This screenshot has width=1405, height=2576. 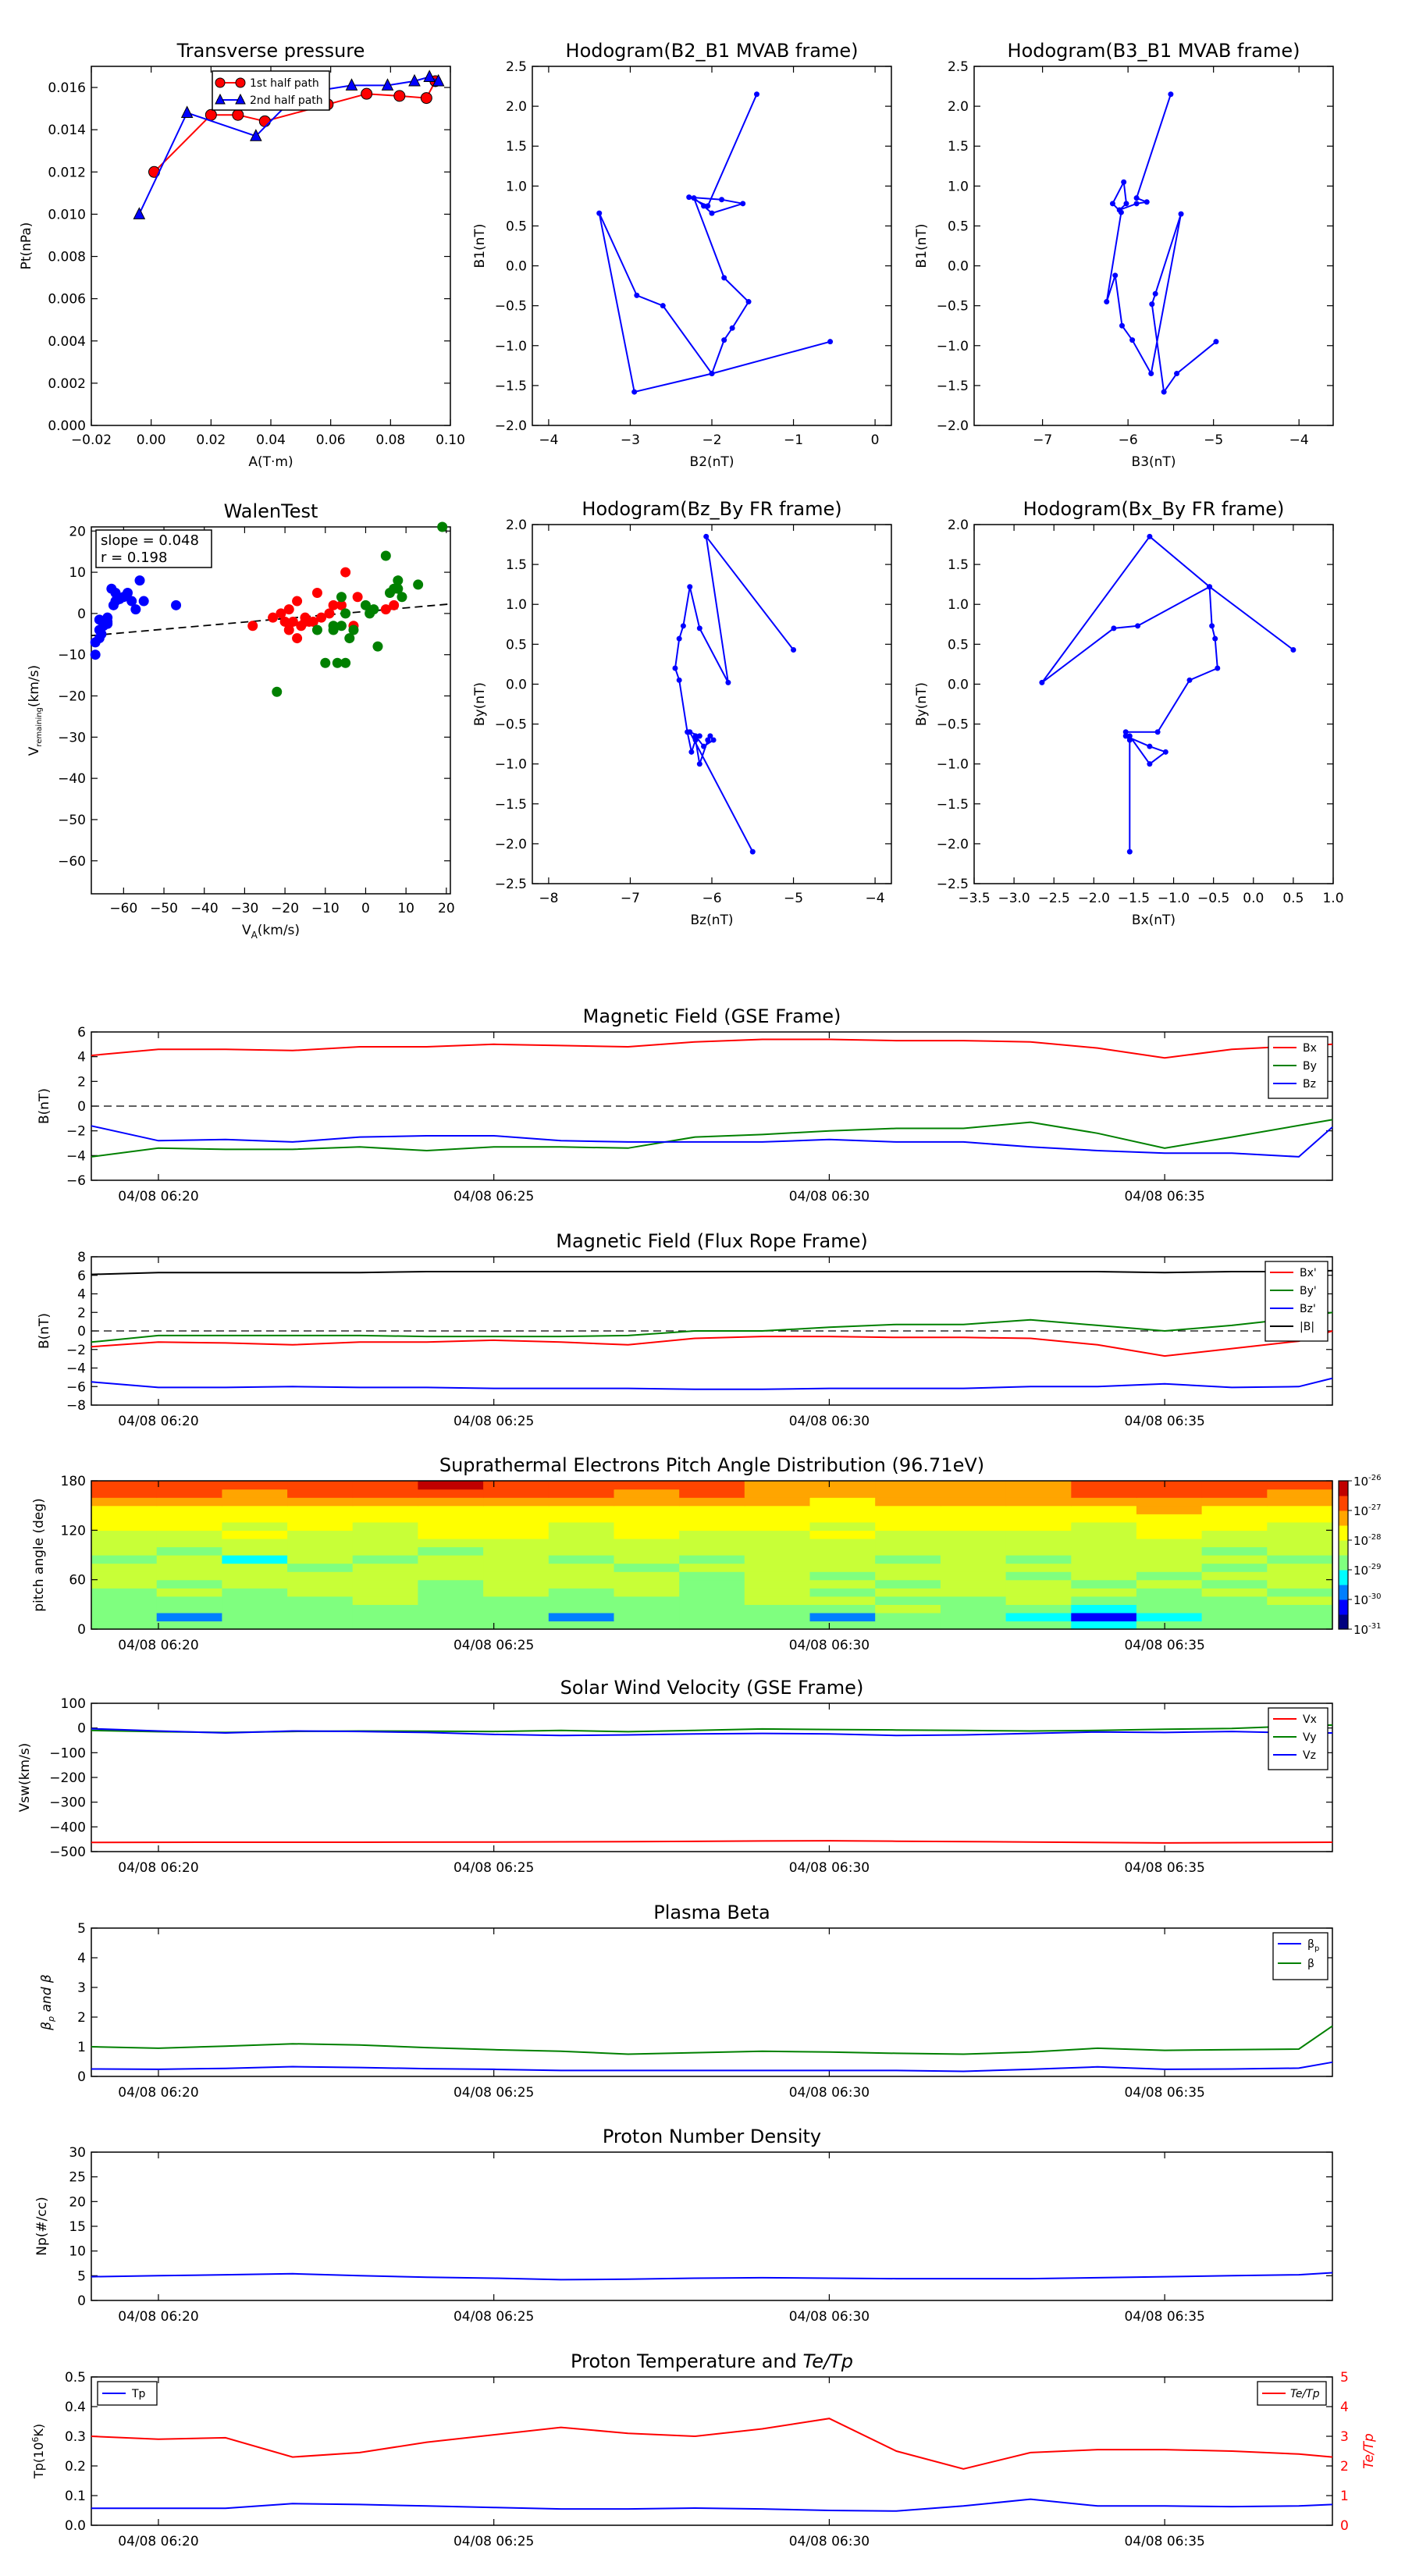 What do you see at coordinates (67, 215) in the screenshot?
I see `y-tick-label: 0.010` at bounding box center [67, 215].